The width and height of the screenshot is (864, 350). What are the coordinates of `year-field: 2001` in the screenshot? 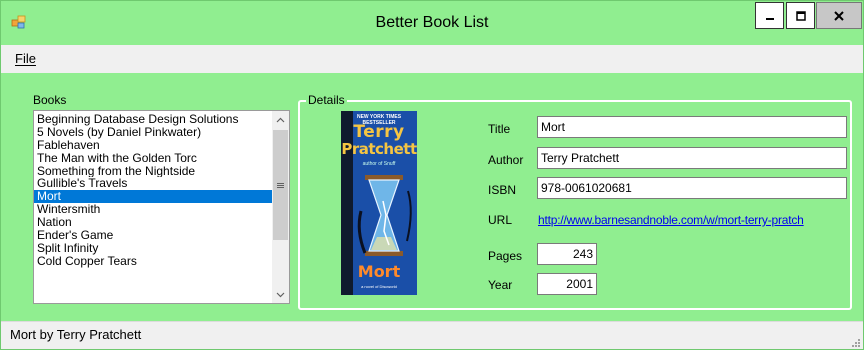 It's located at (567, 284).